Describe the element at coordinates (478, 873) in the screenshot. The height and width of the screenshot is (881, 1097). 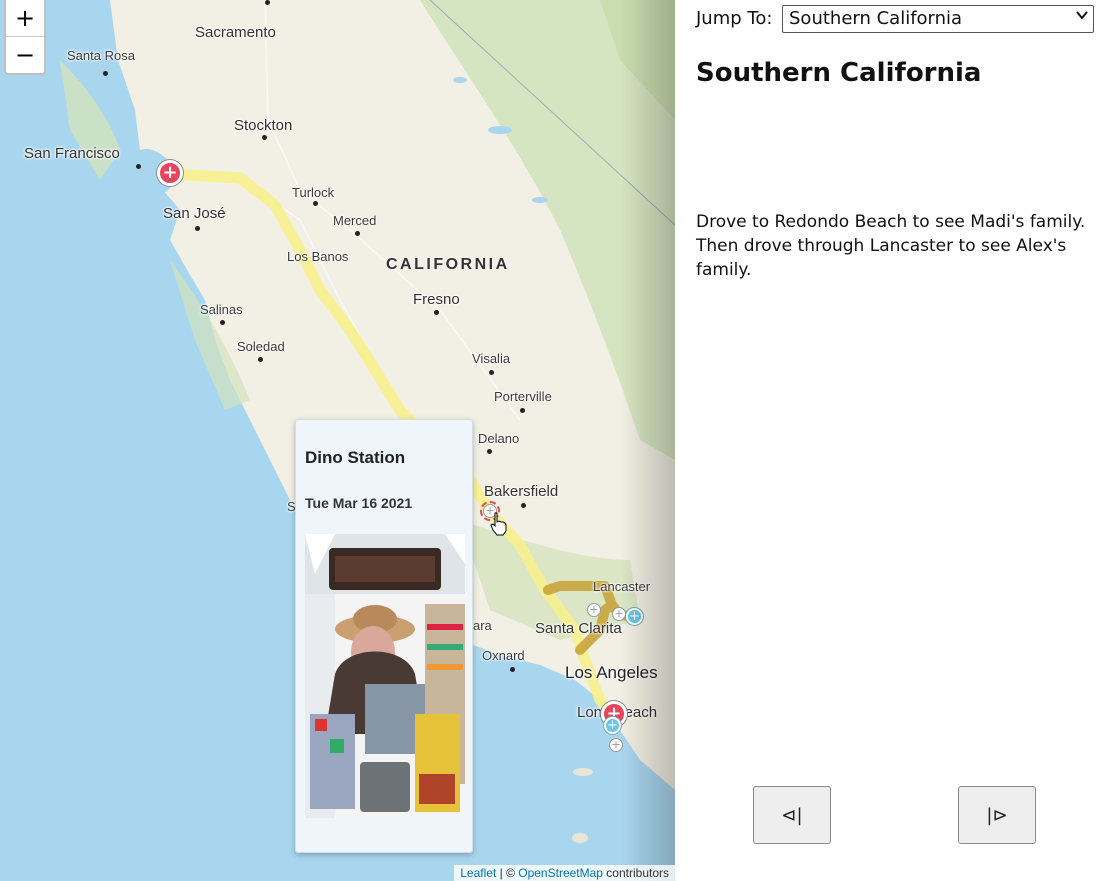
I see `leaflet-link: Leaflet` at that location.